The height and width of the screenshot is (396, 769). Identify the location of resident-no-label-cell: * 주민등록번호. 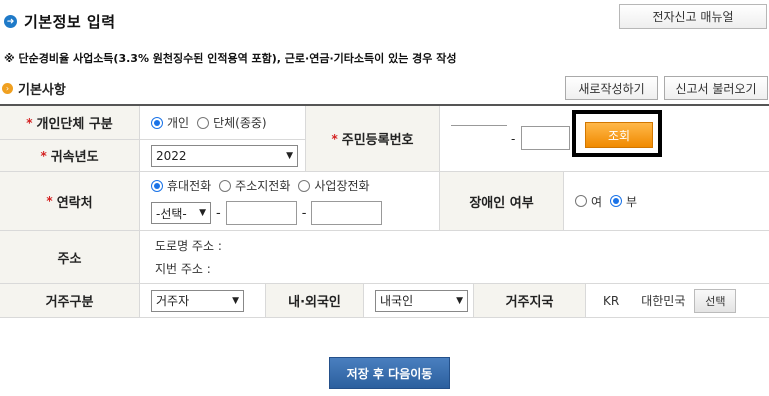
(373, 139).